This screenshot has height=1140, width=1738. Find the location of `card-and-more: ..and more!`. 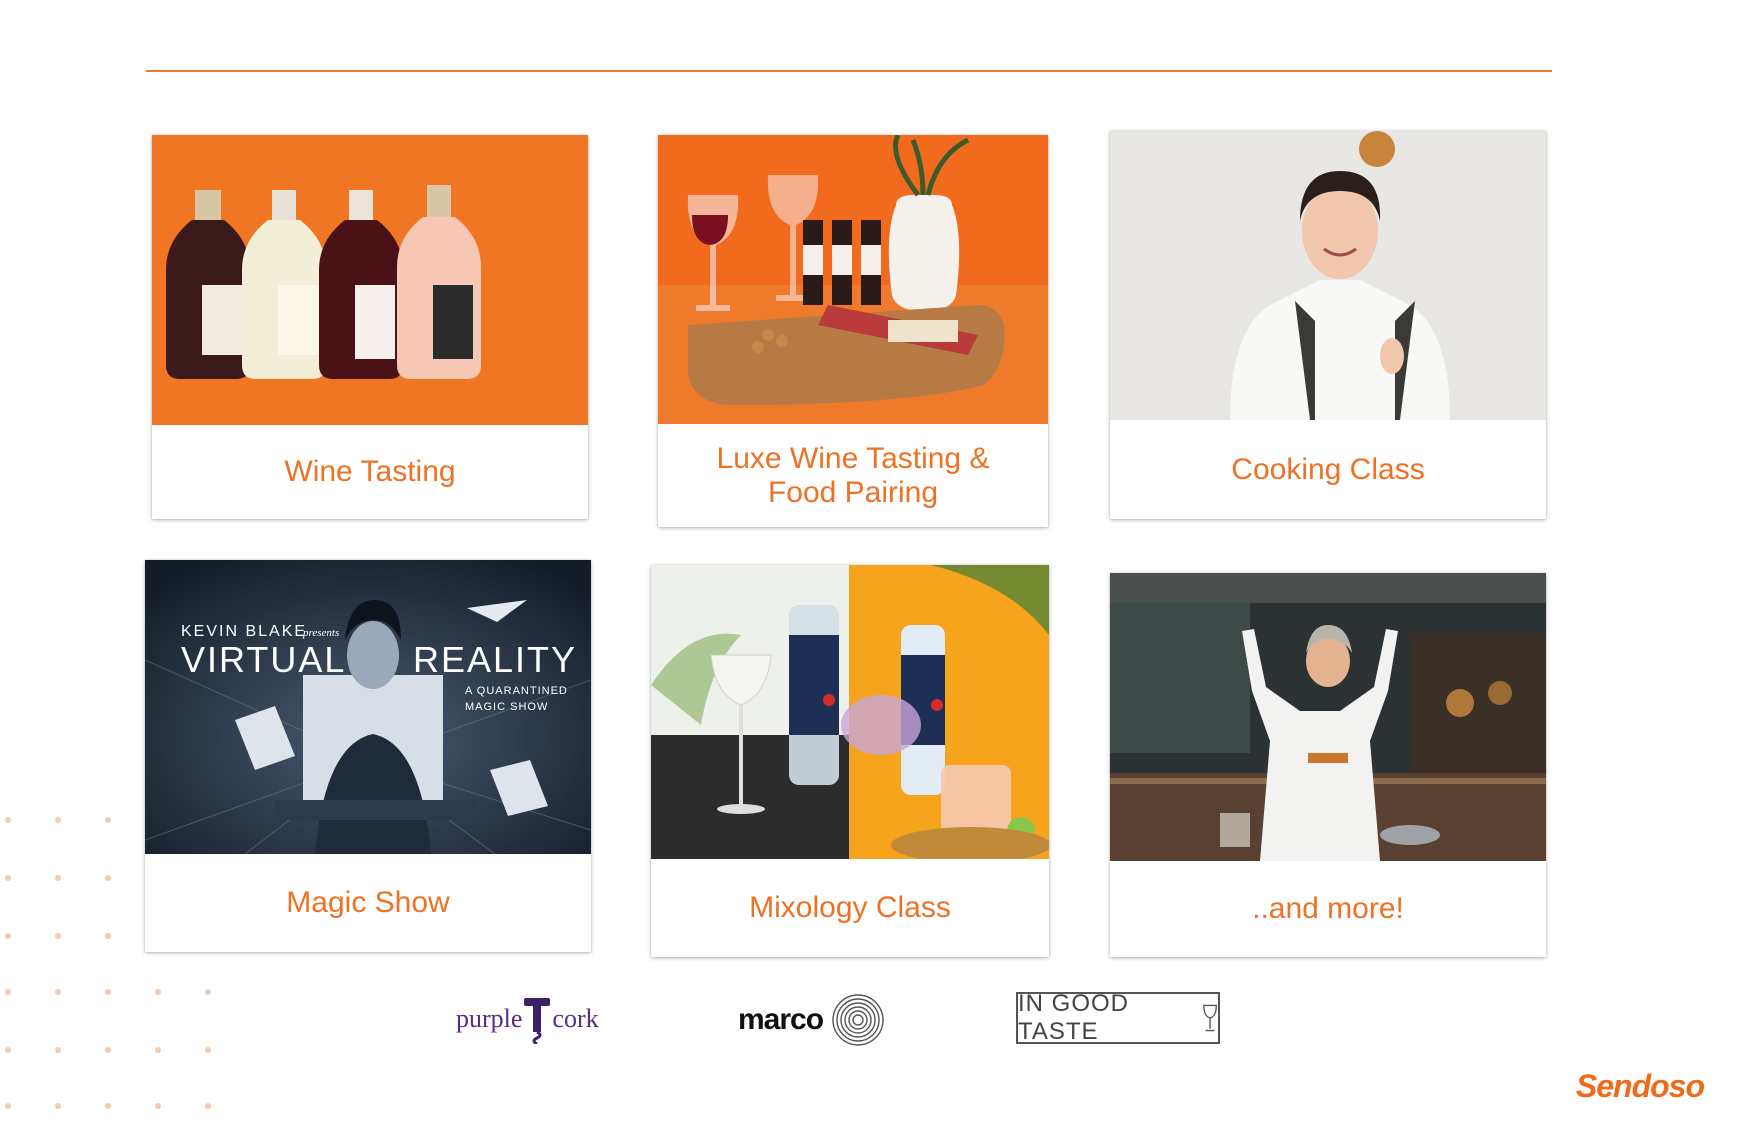

card-and-more: ..and more! is located at coordinates (1328, 765).